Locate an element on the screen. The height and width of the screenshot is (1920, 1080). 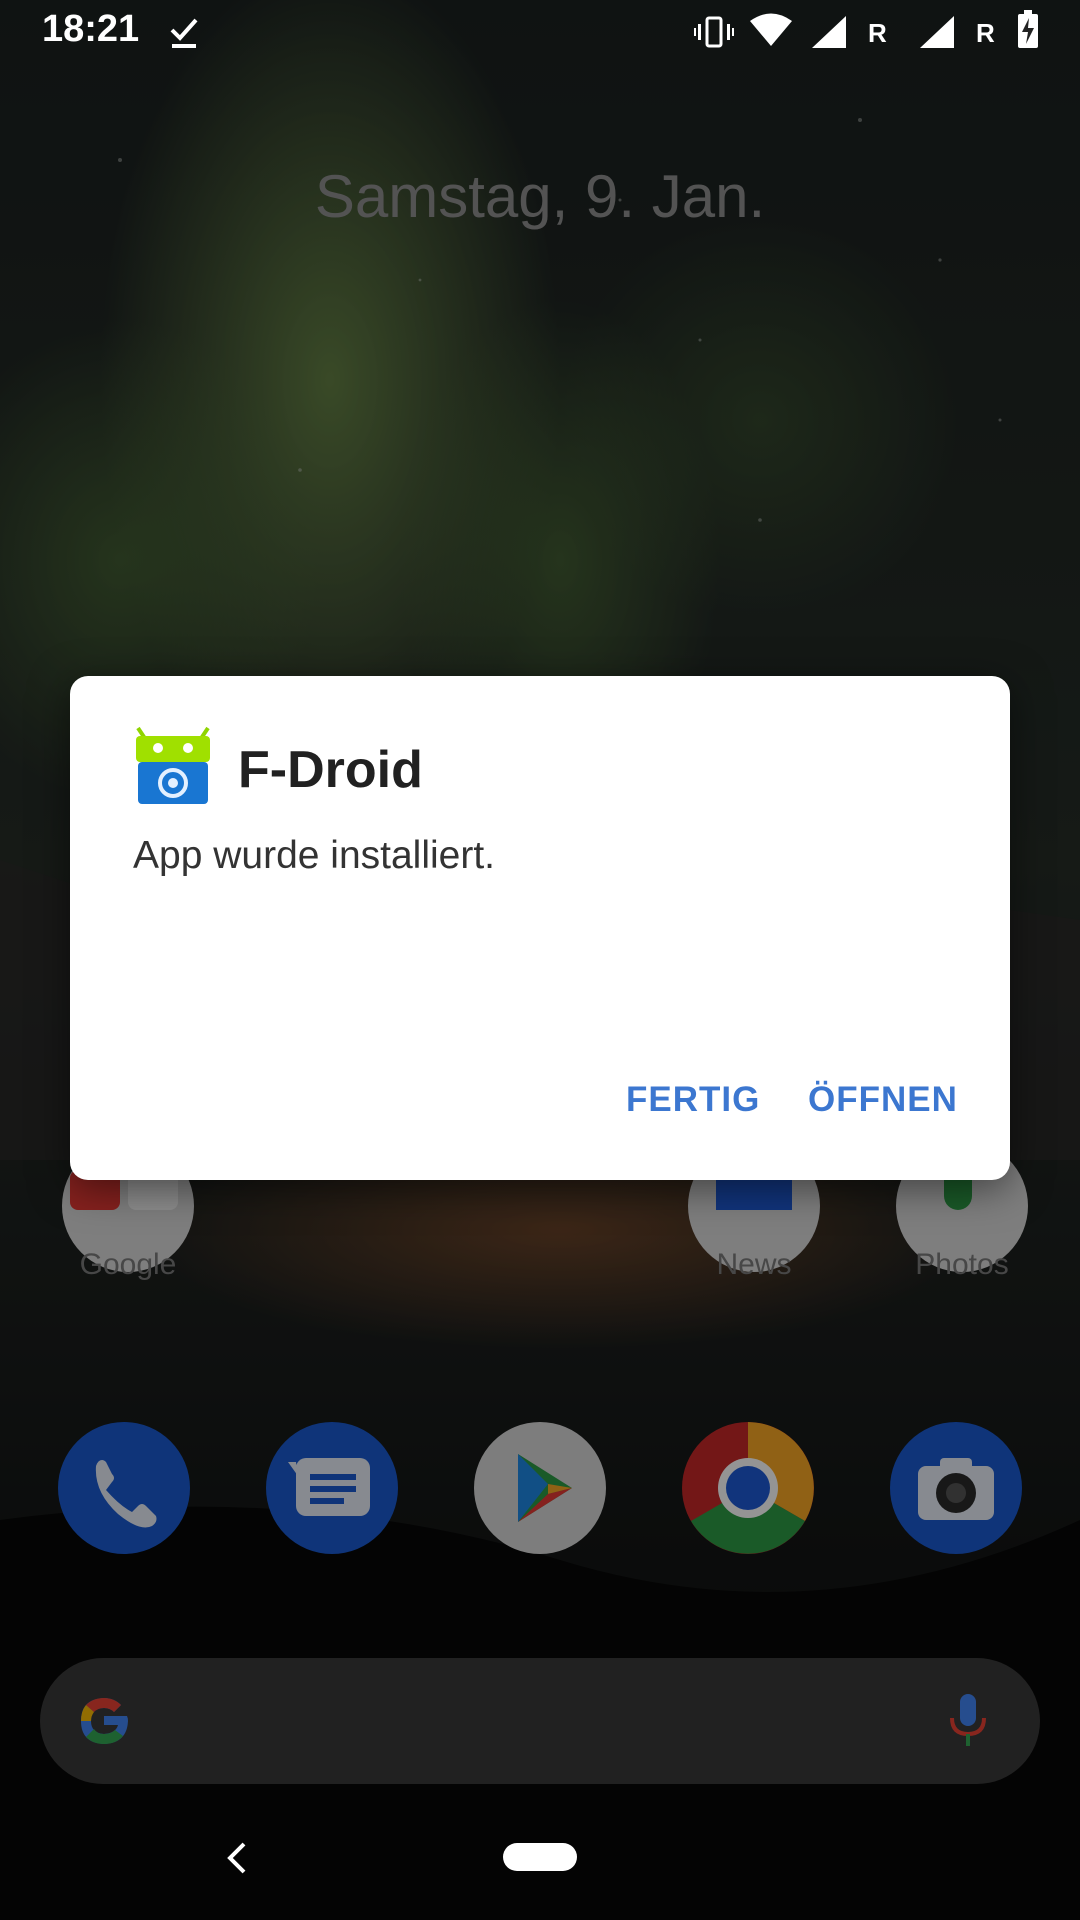
check-icon is located at coordinates (184, 33).